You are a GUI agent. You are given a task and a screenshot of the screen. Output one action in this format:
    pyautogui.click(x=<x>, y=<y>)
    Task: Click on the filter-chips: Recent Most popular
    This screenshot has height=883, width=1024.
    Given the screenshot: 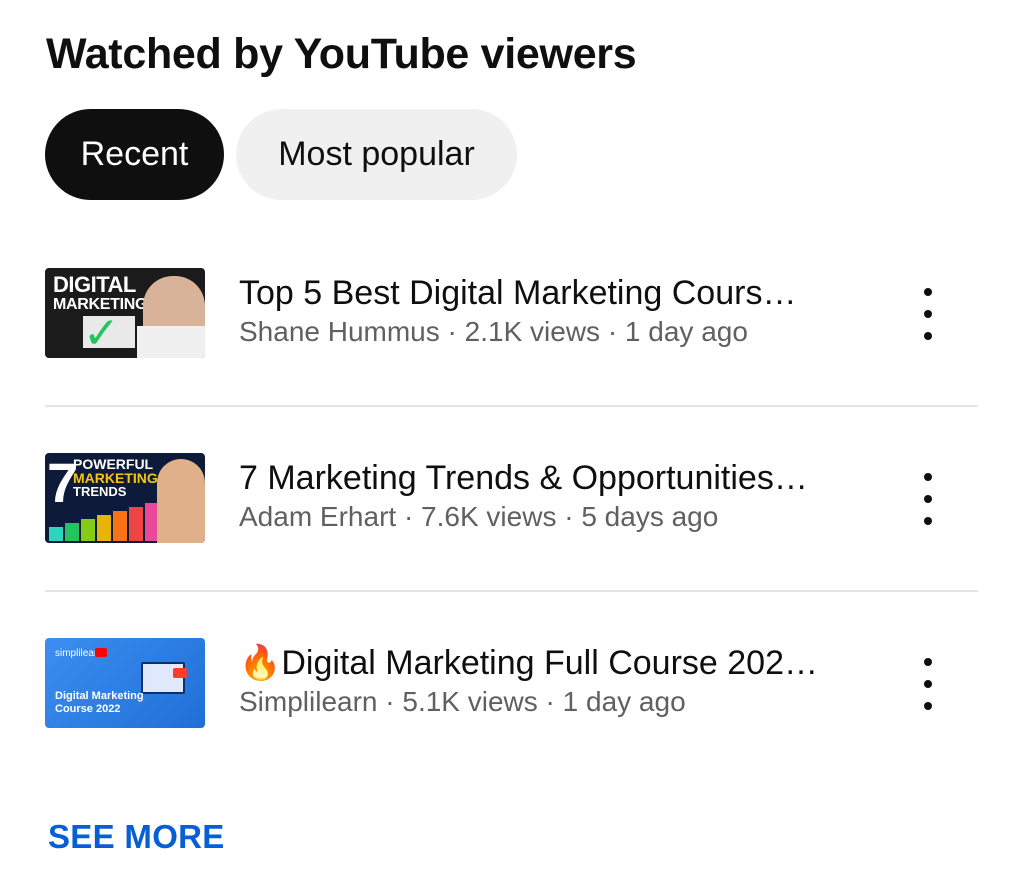 What is the action you would take?
    pyautogui.click(x=281, y=154)
    